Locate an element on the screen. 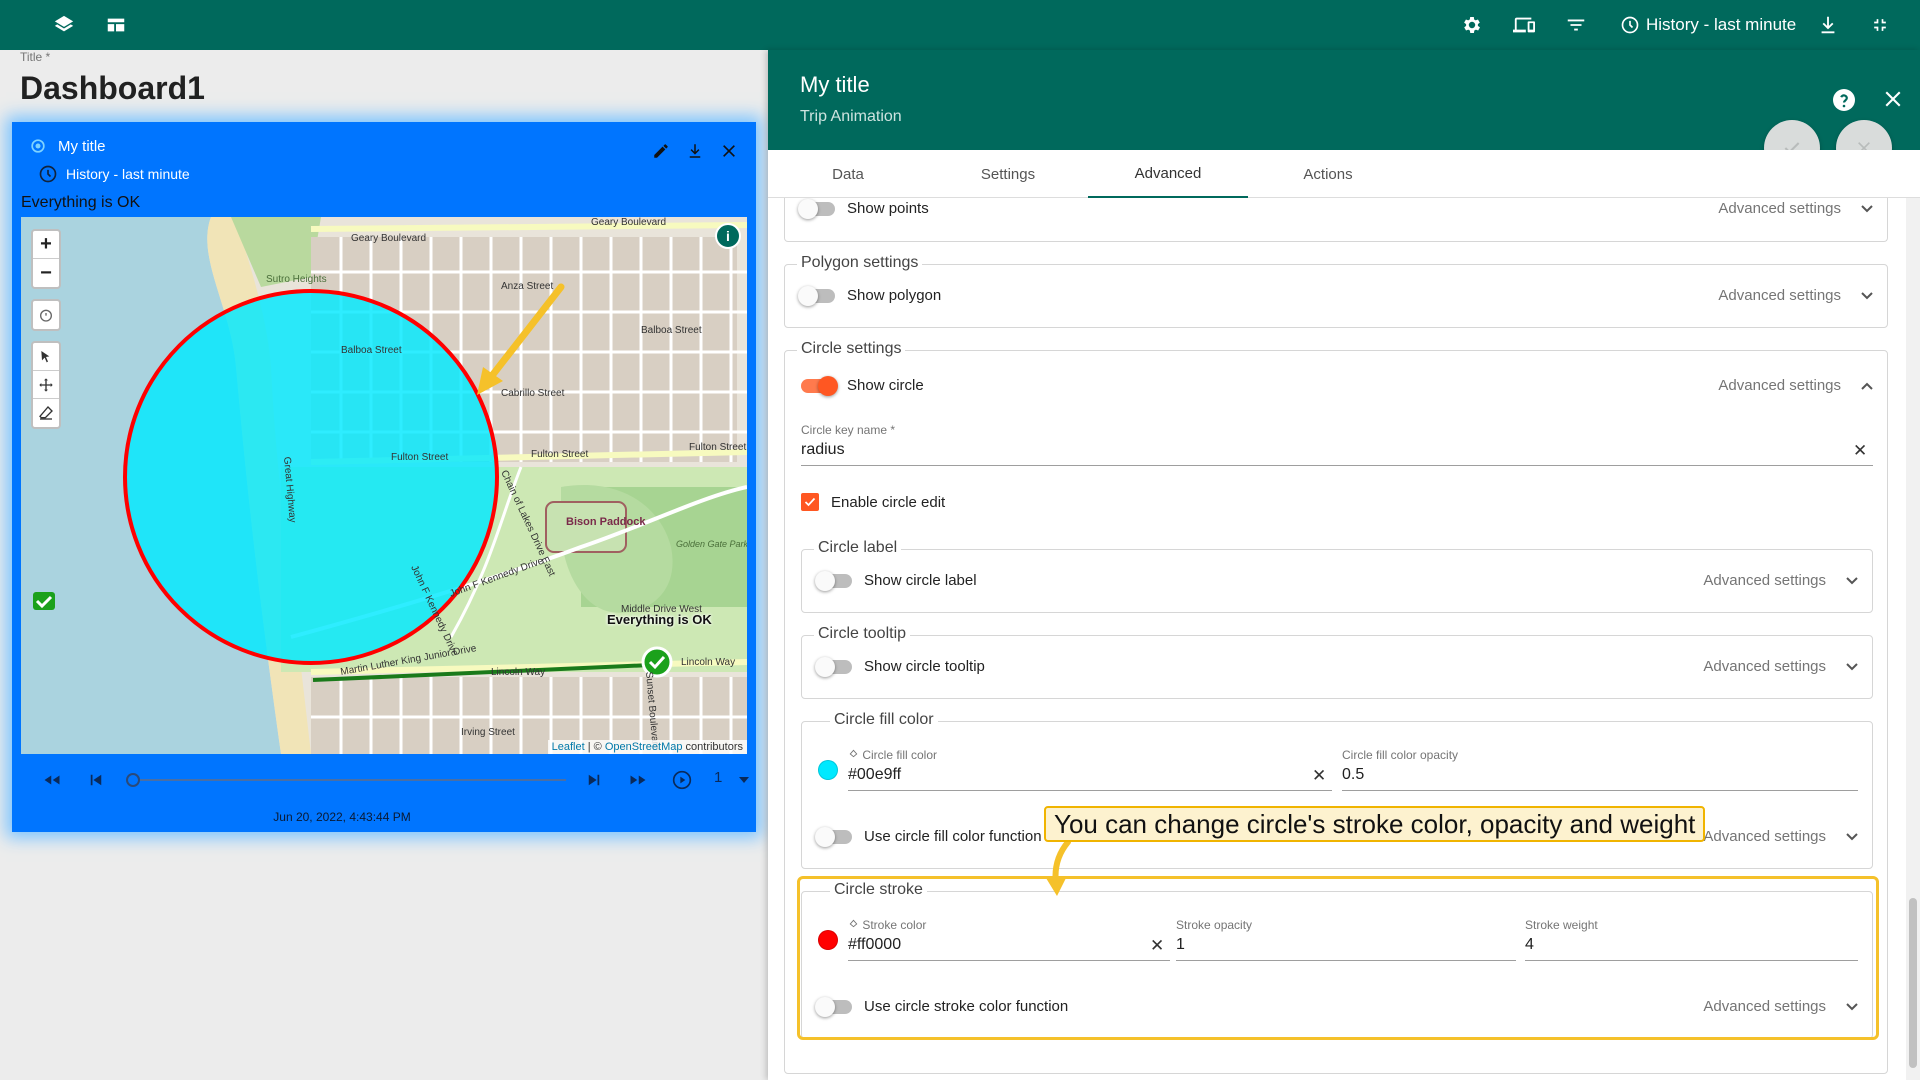  panel-title: My title is located at coordinates (835, 84).